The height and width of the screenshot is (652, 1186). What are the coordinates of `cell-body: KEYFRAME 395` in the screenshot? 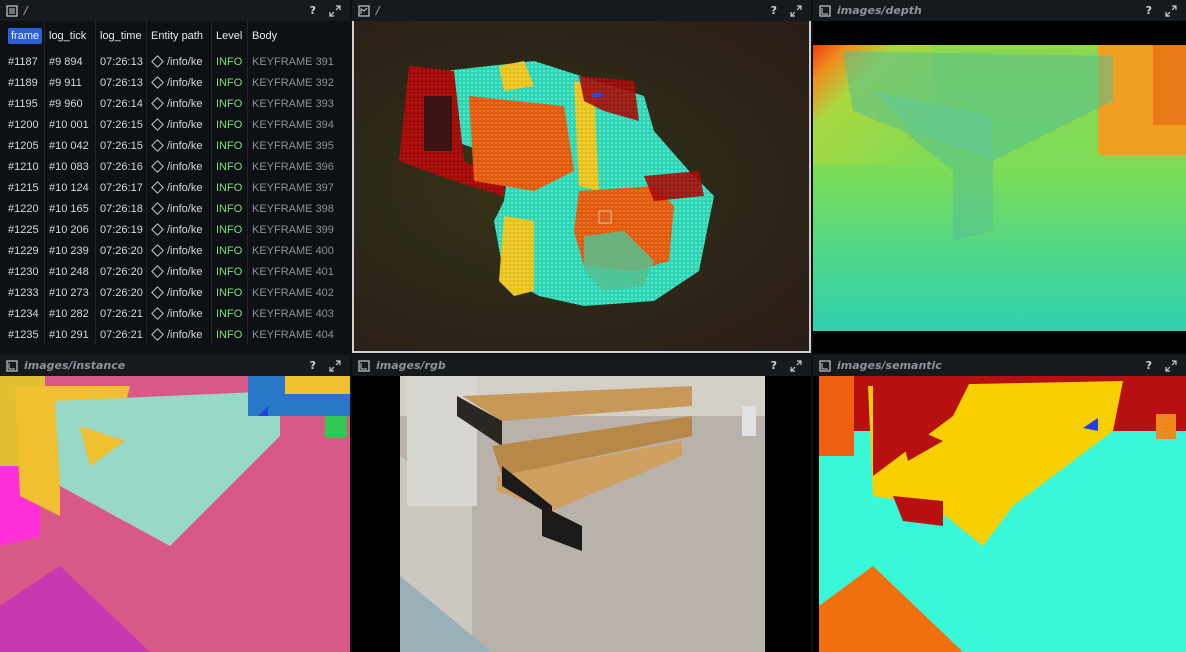 It's located at (293, 145).